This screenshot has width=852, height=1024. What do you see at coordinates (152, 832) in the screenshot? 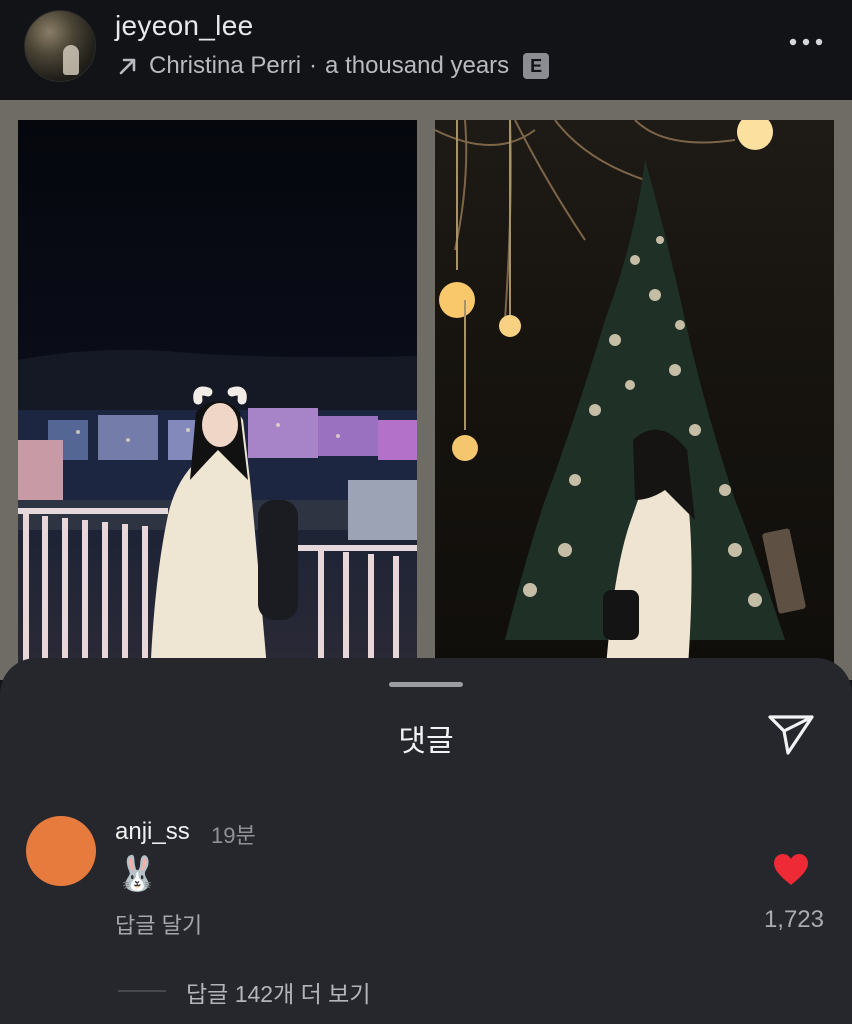
I see `commenter-username: anji_ss` at bounding box center [152, 832].